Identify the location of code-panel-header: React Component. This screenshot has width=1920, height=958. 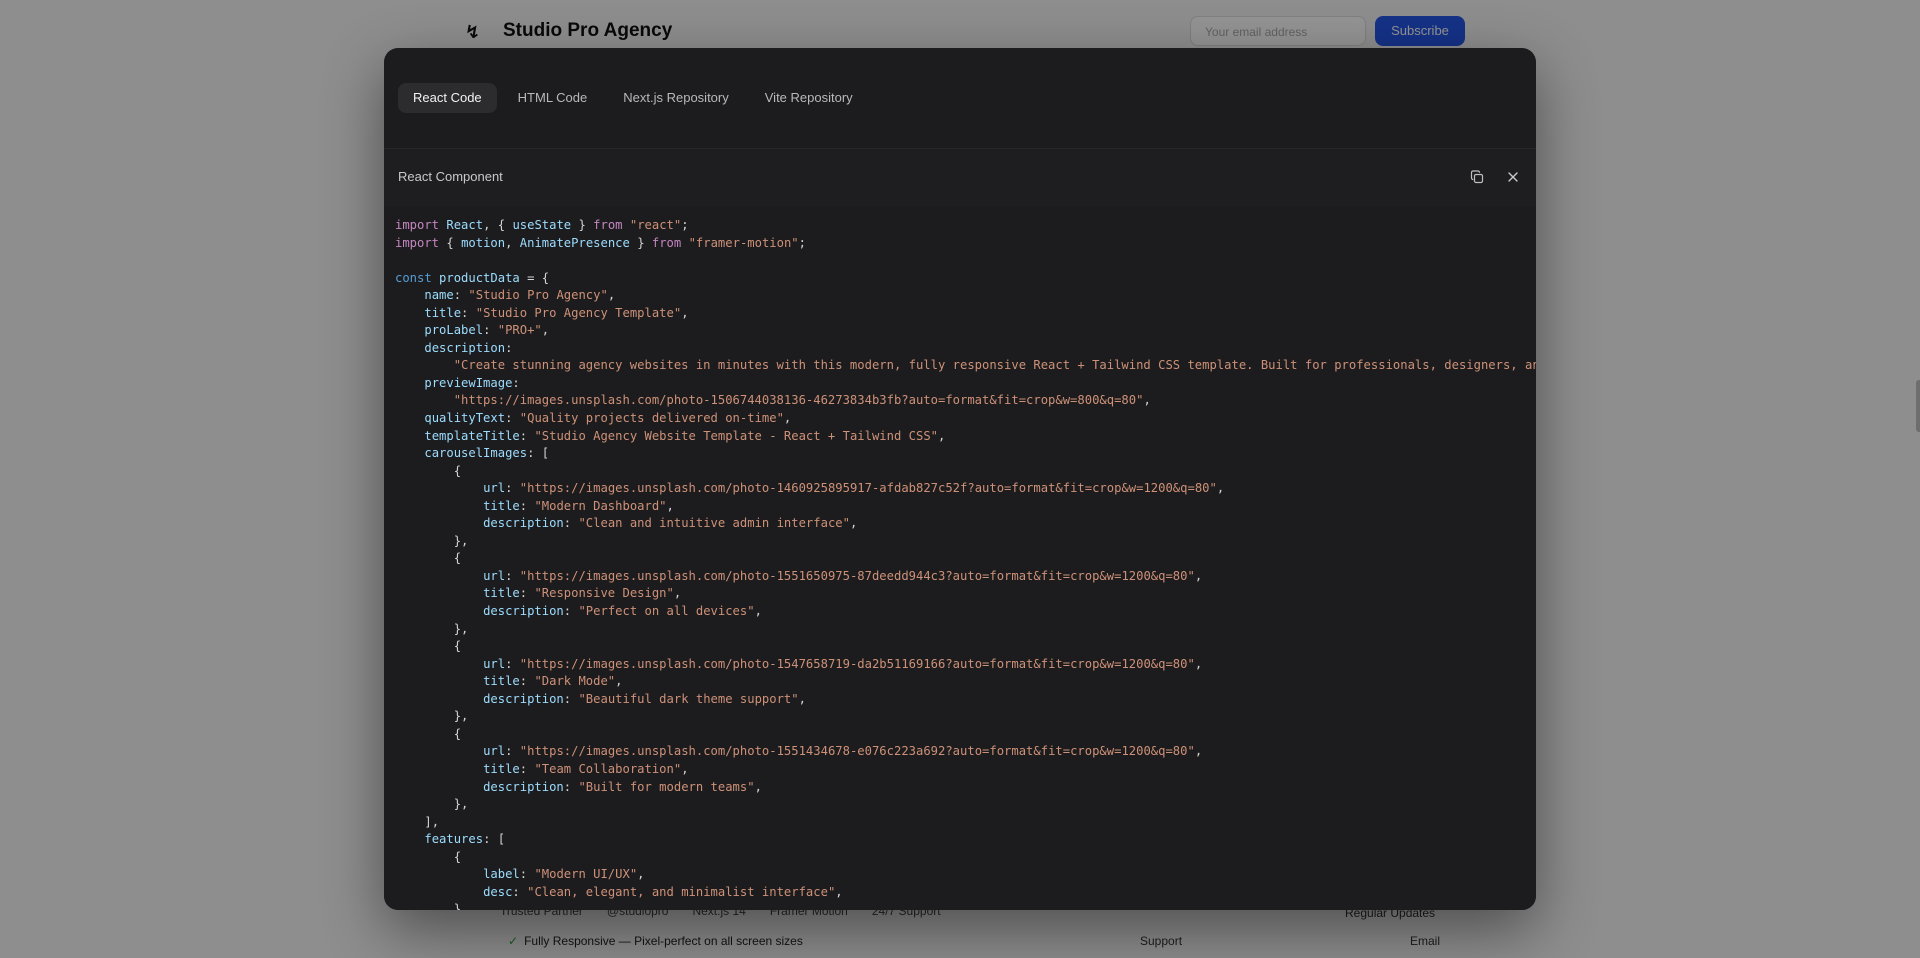
(960, 178).